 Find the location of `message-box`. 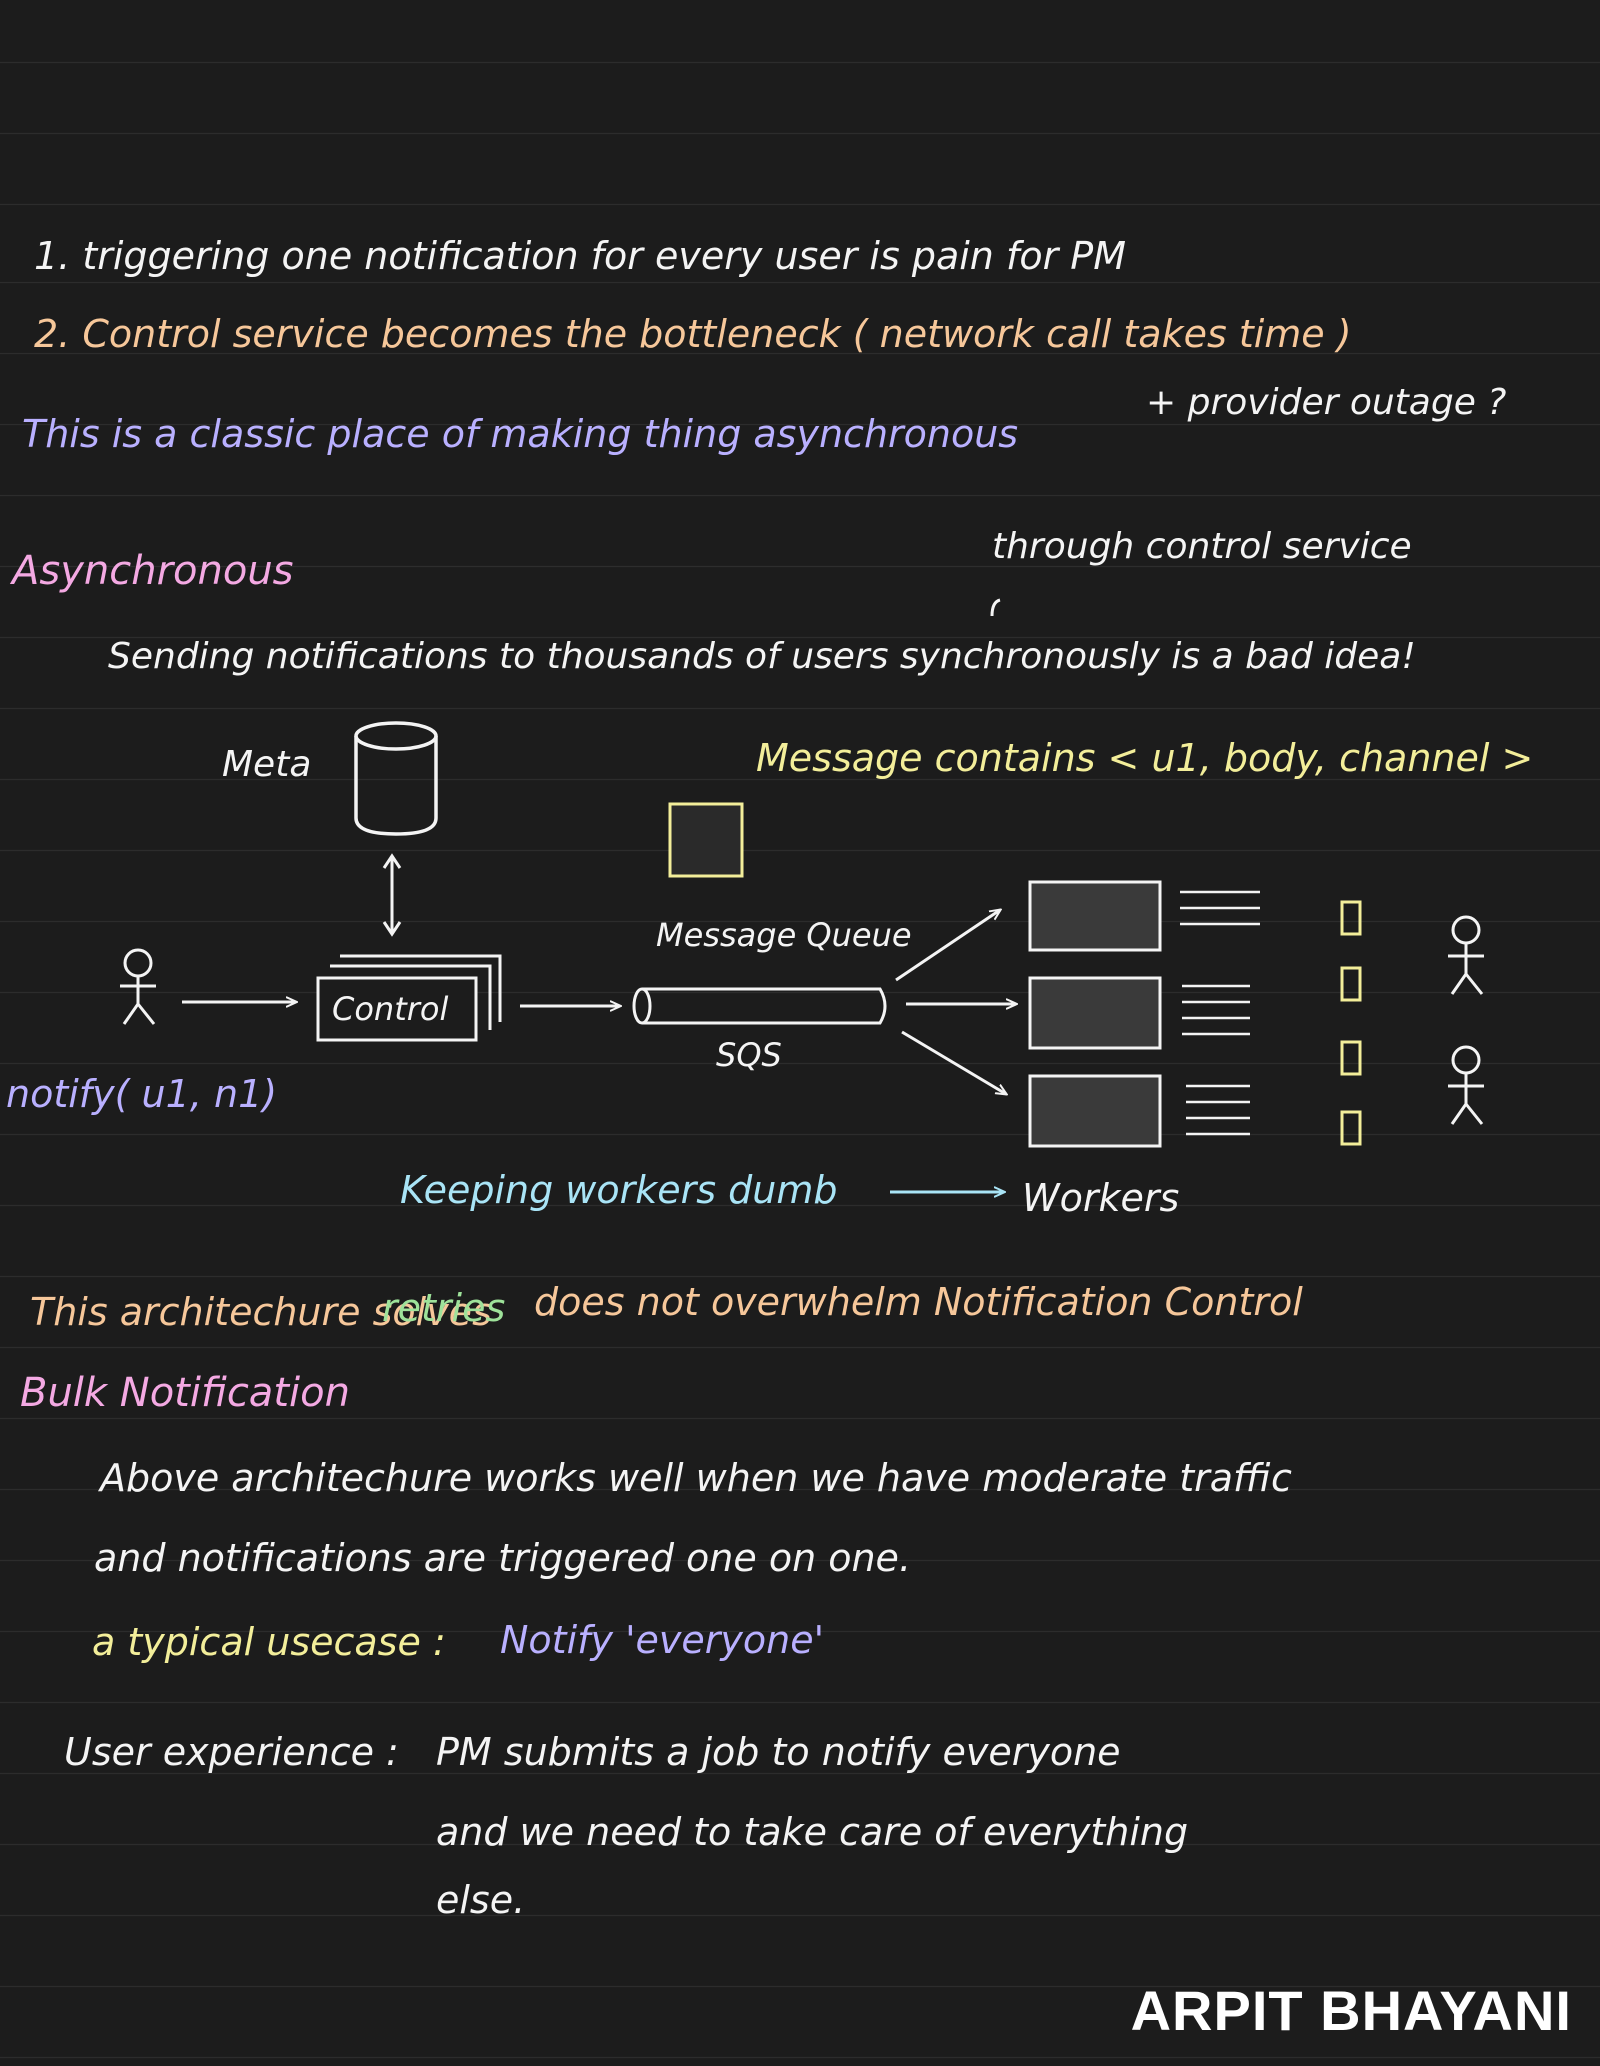

message-box is located at coordinates (706, 840).